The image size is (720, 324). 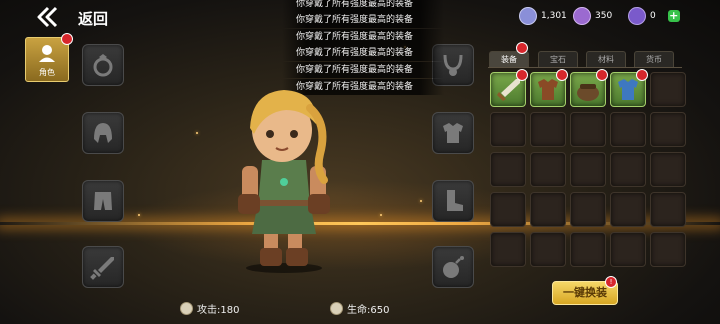 What do you see at coordinates (47, 72) in the screenshot?
I see `tab-role-label: 角色` at bounding box center [47, 72].